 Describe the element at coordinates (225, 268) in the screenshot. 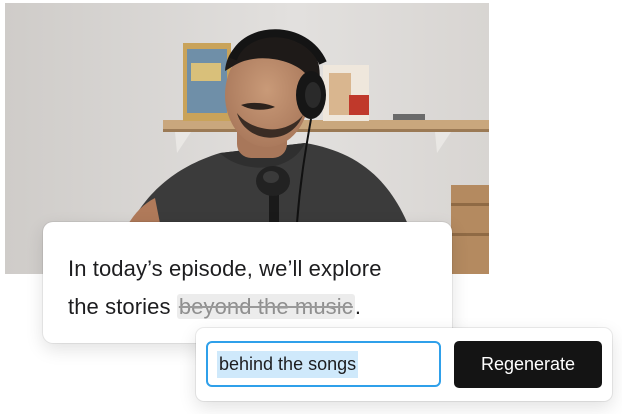

I see `transcript-line-1: In today’s episode, we’ll explore` at that location.